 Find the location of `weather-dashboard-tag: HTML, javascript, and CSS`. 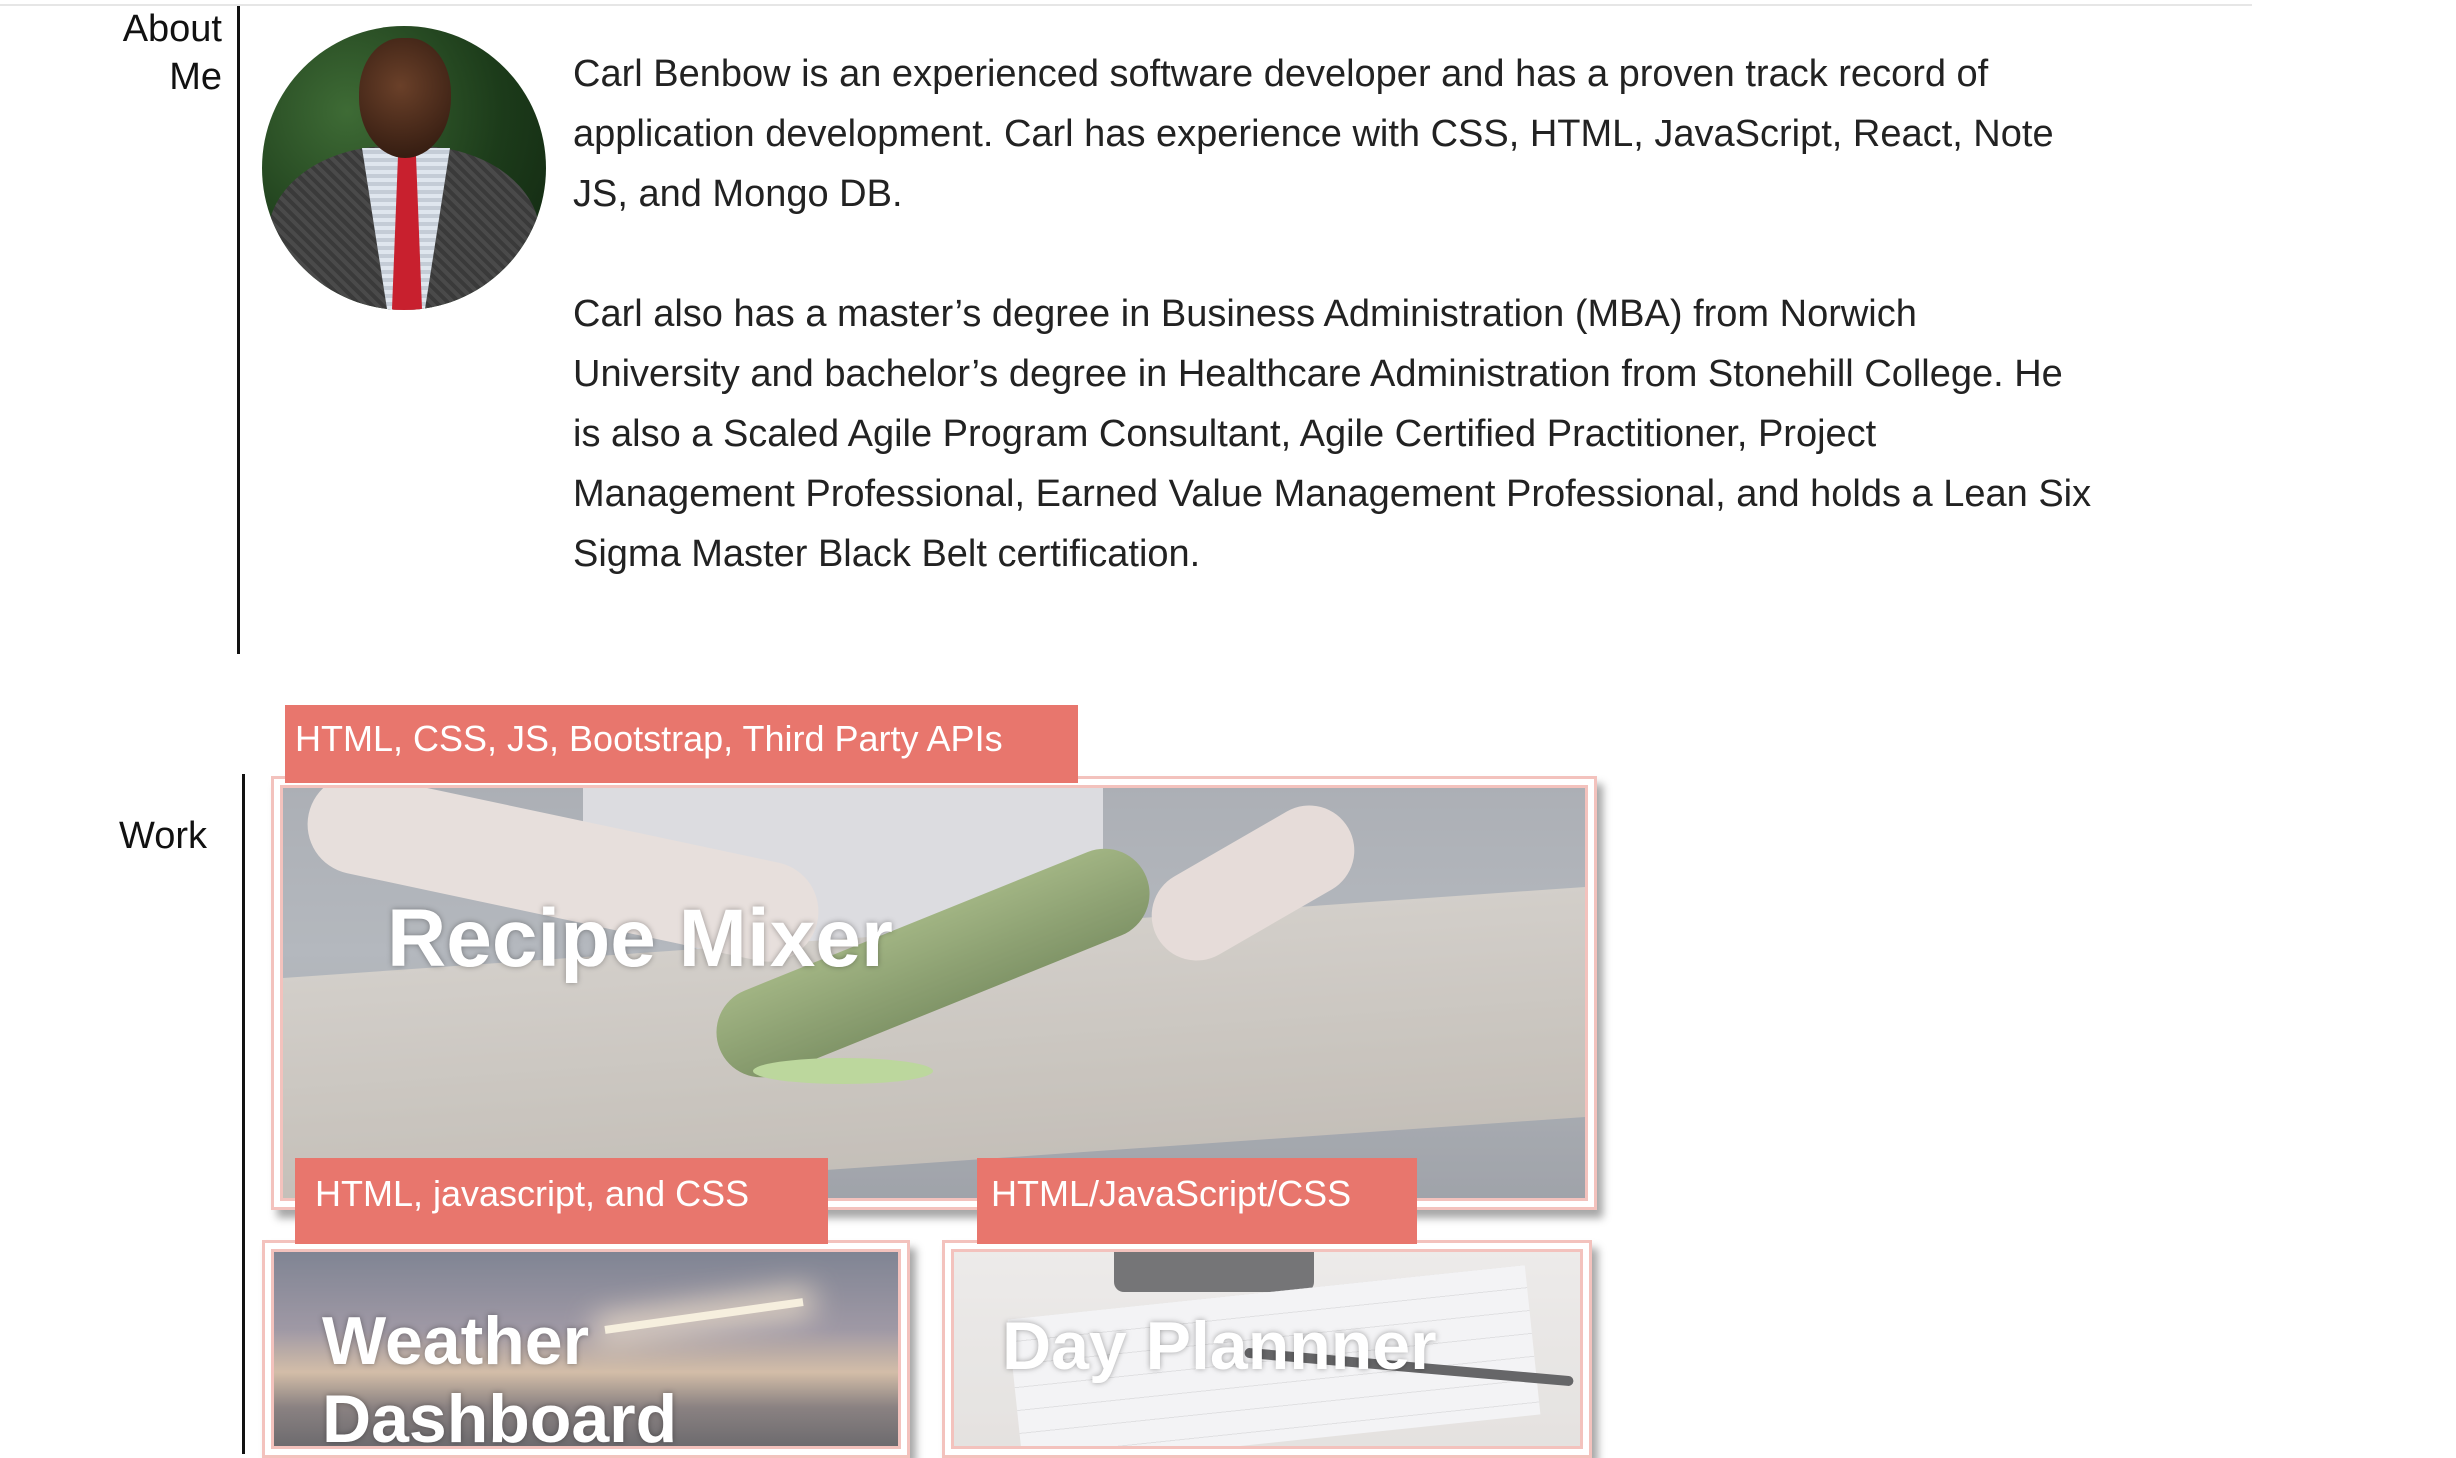

weather-dashboard-tag: HTML, javascript, and CSS is located at coordinates (561, 1201).